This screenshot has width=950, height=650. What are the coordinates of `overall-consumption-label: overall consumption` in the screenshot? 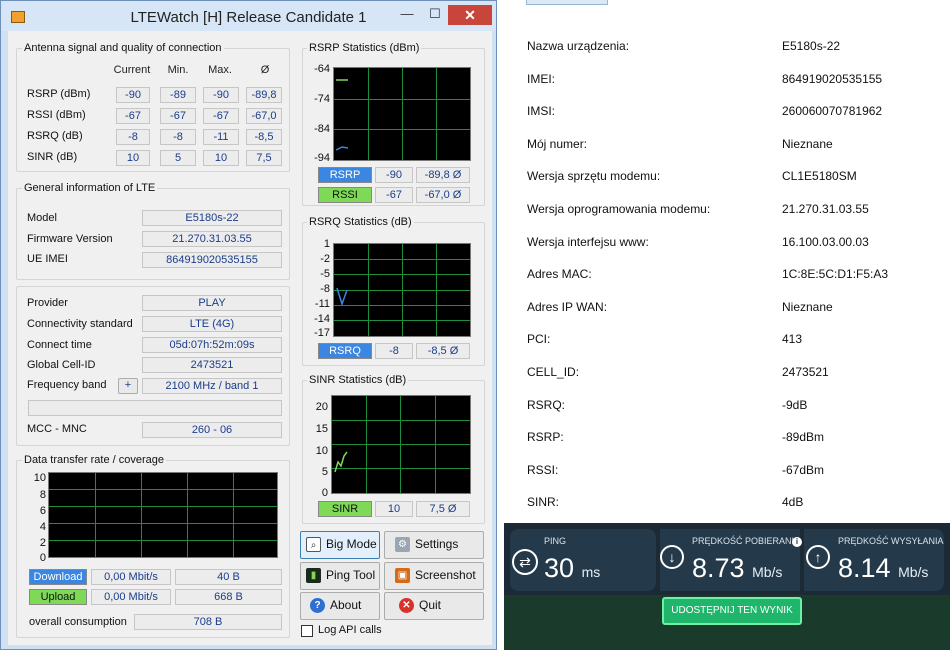 It's located at (78, 622).